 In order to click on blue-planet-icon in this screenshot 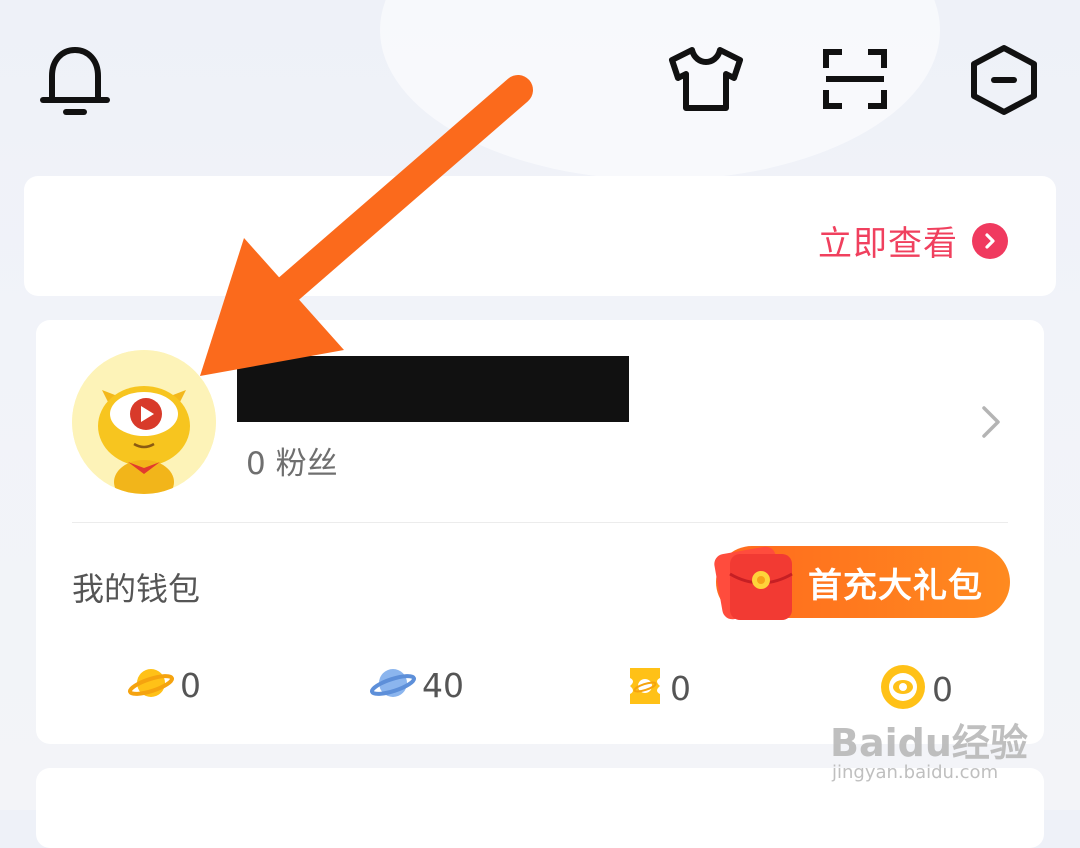, I will do `click(393, 685)`.